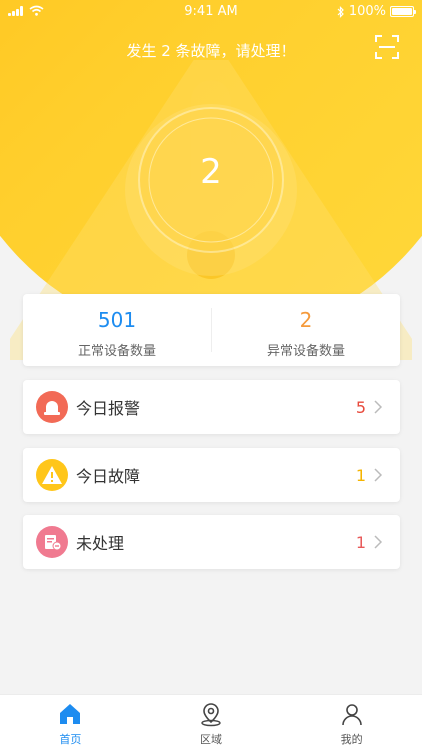 The width and height of the screenshot is (422, 750). Describe the element at coordinates (351, 715) in the screenshot. I see `user-icon` at that location.